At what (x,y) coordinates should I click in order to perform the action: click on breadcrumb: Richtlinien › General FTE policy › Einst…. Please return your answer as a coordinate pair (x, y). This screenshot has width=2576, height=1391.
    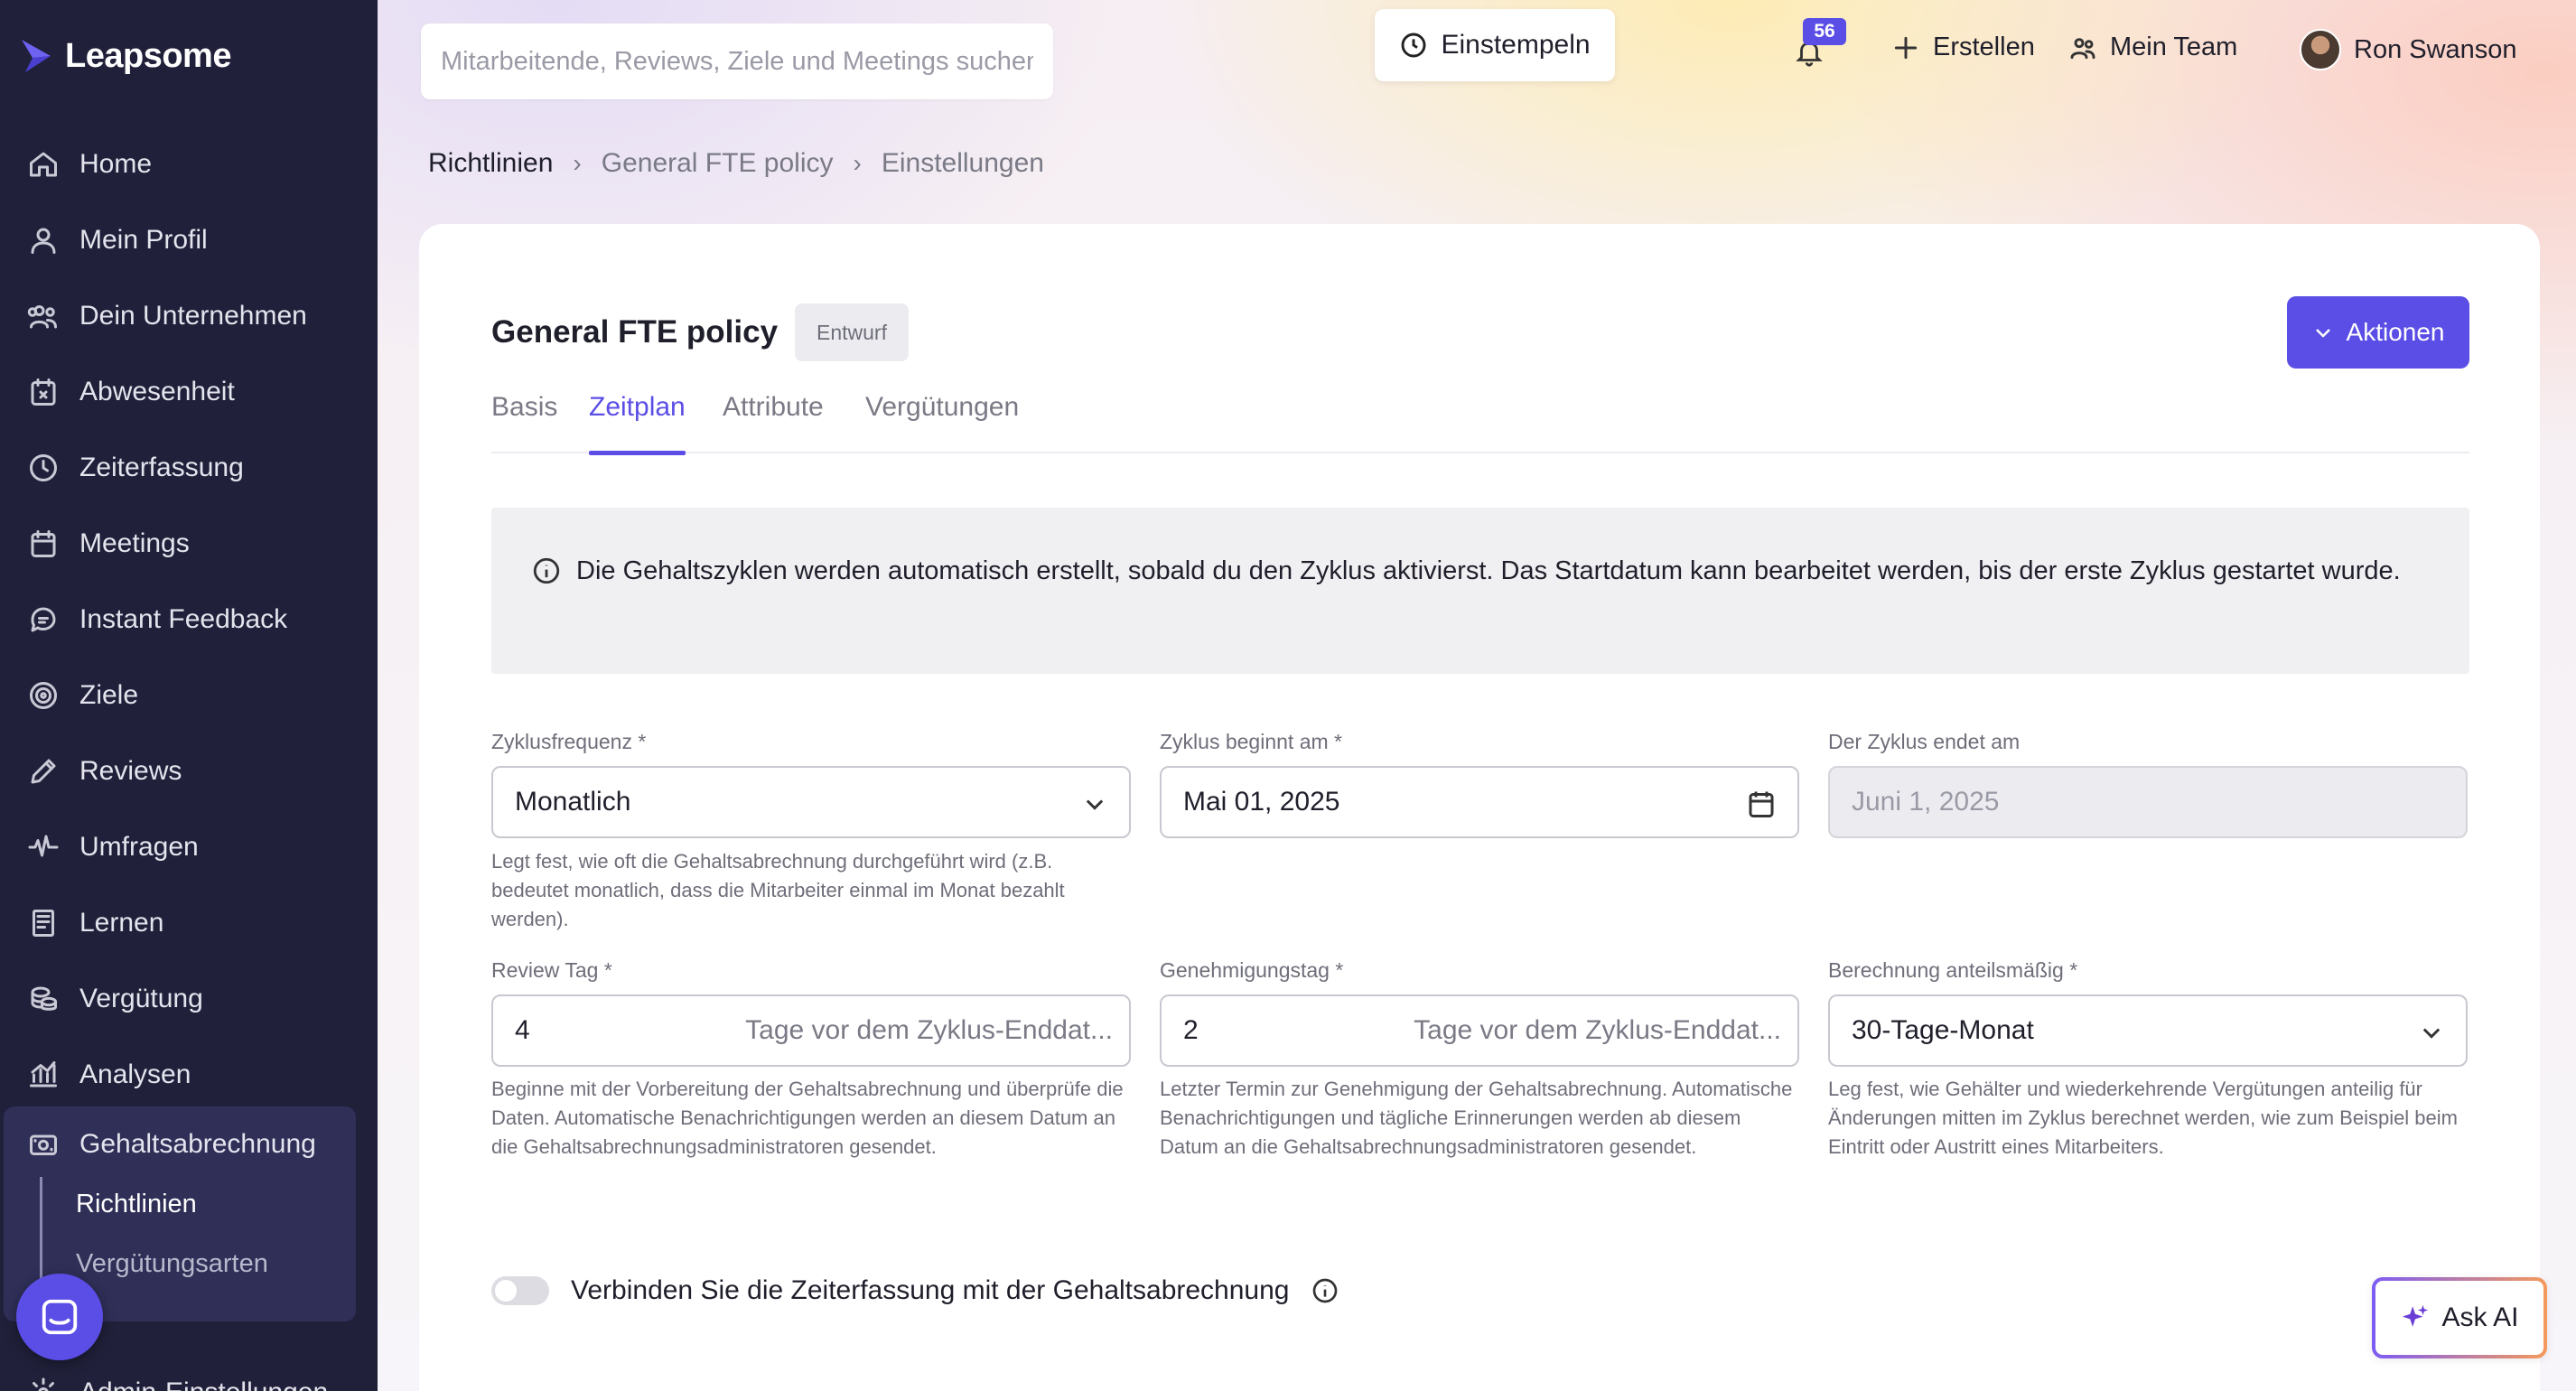
    Looking at the image, I should click on (736, 163).